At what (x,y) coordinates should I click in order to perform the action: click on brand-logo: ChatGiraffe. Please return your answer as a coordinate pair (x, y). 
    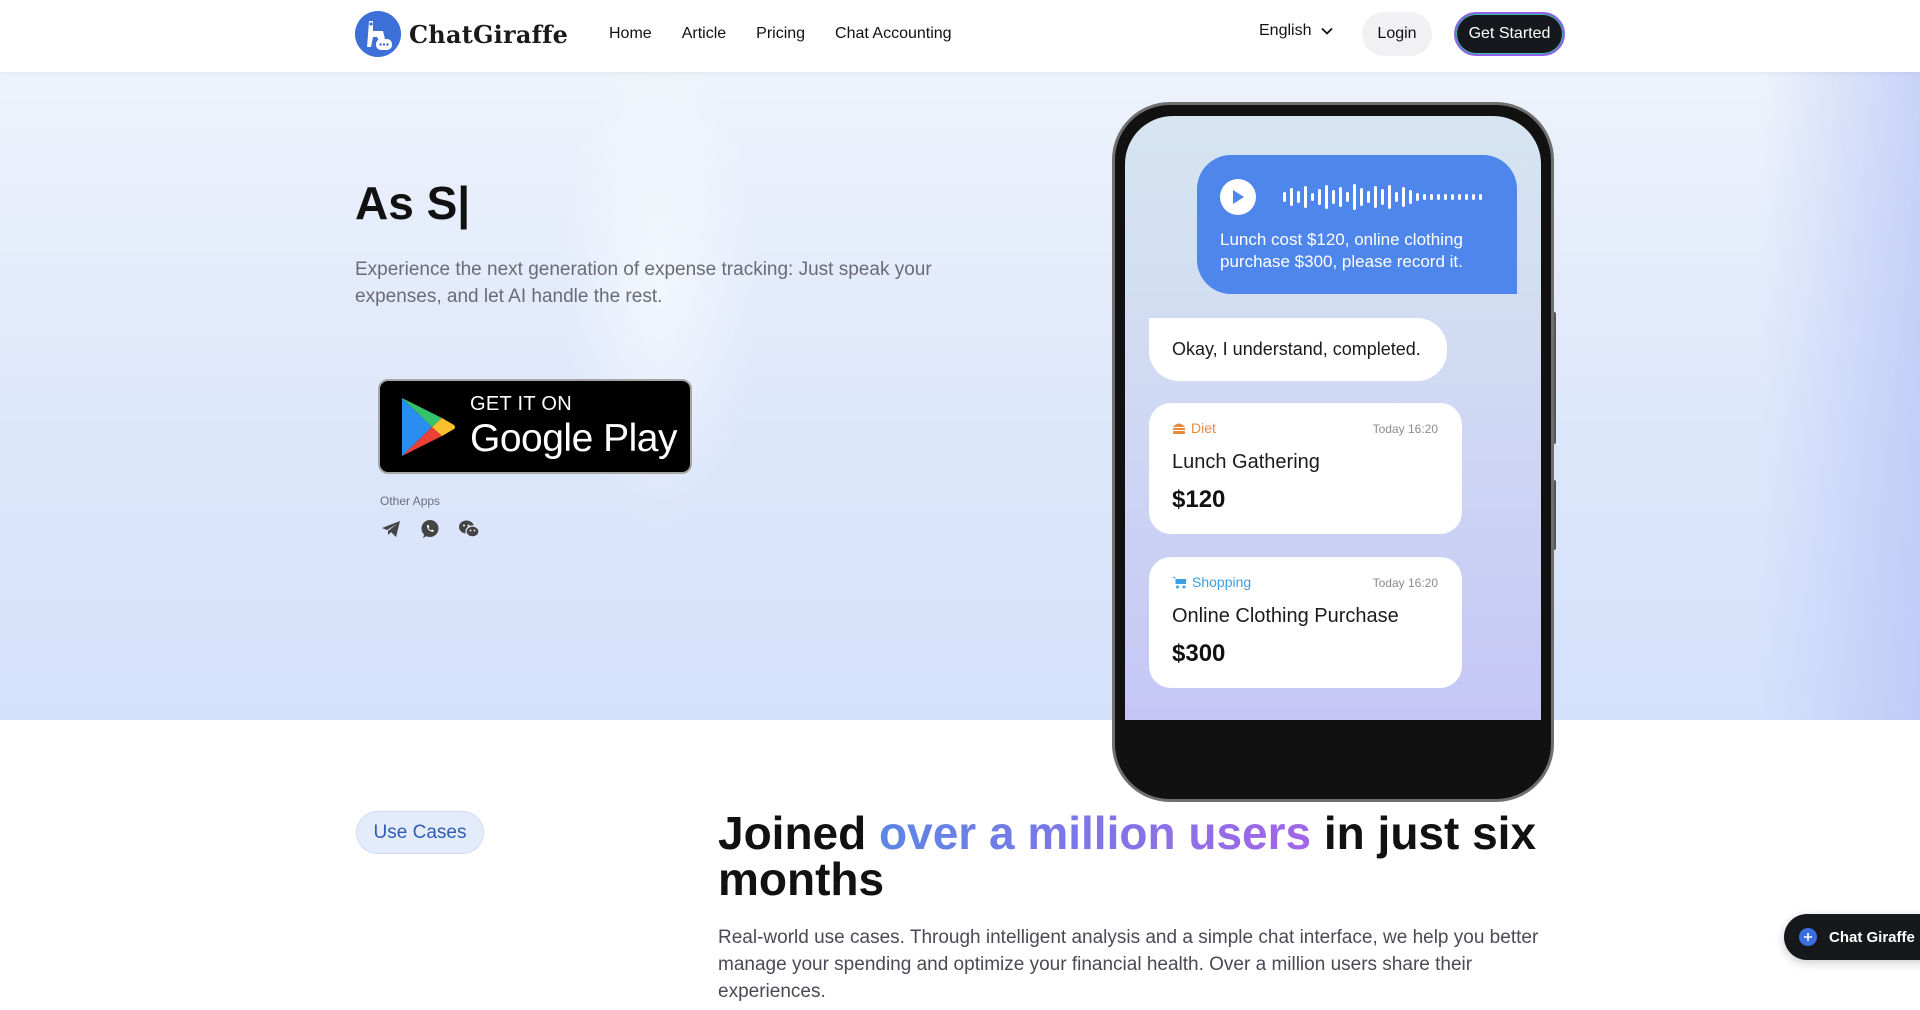
    Looking at the image, I should click on (461, 34).